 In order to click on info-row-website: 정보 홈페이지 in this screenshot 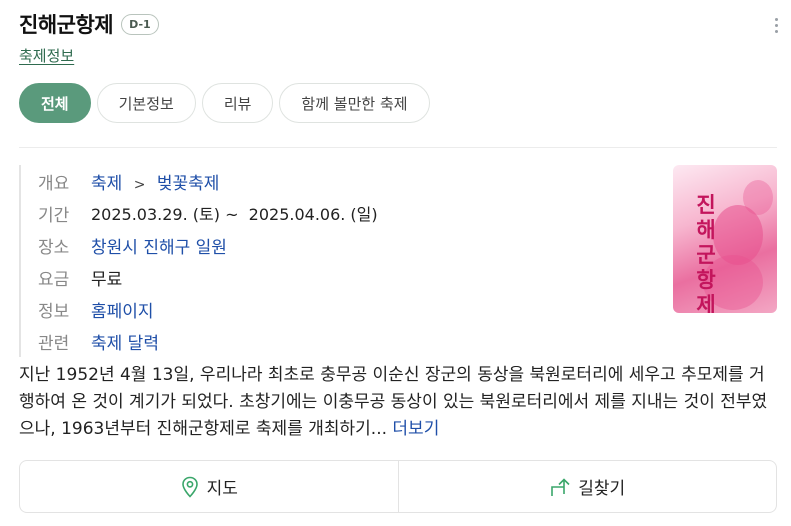, I will do `click(208, 309)`.